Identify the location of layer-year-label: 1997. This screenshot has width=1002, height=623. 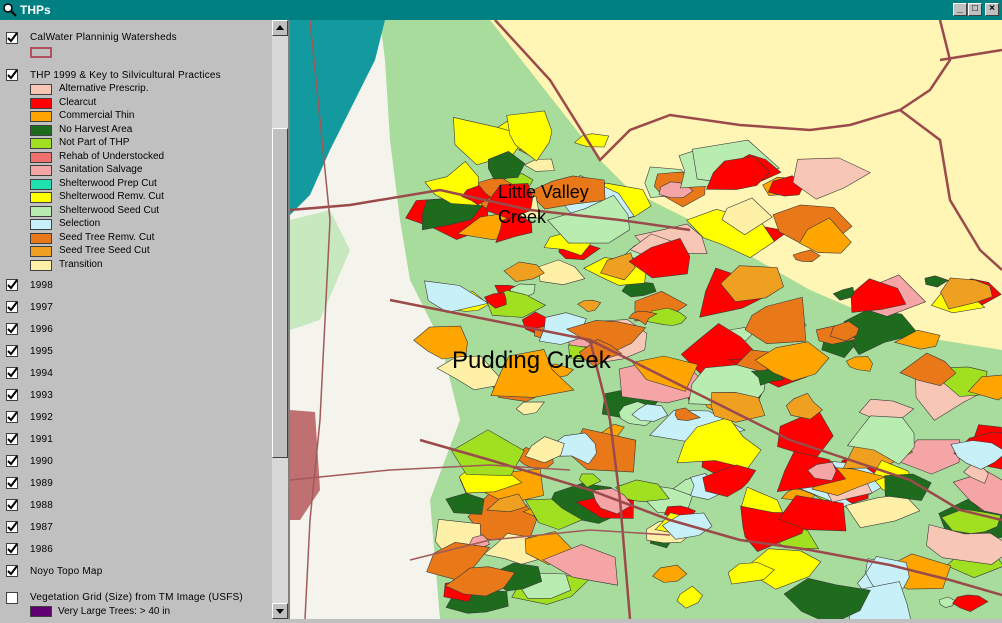
(41, 307).